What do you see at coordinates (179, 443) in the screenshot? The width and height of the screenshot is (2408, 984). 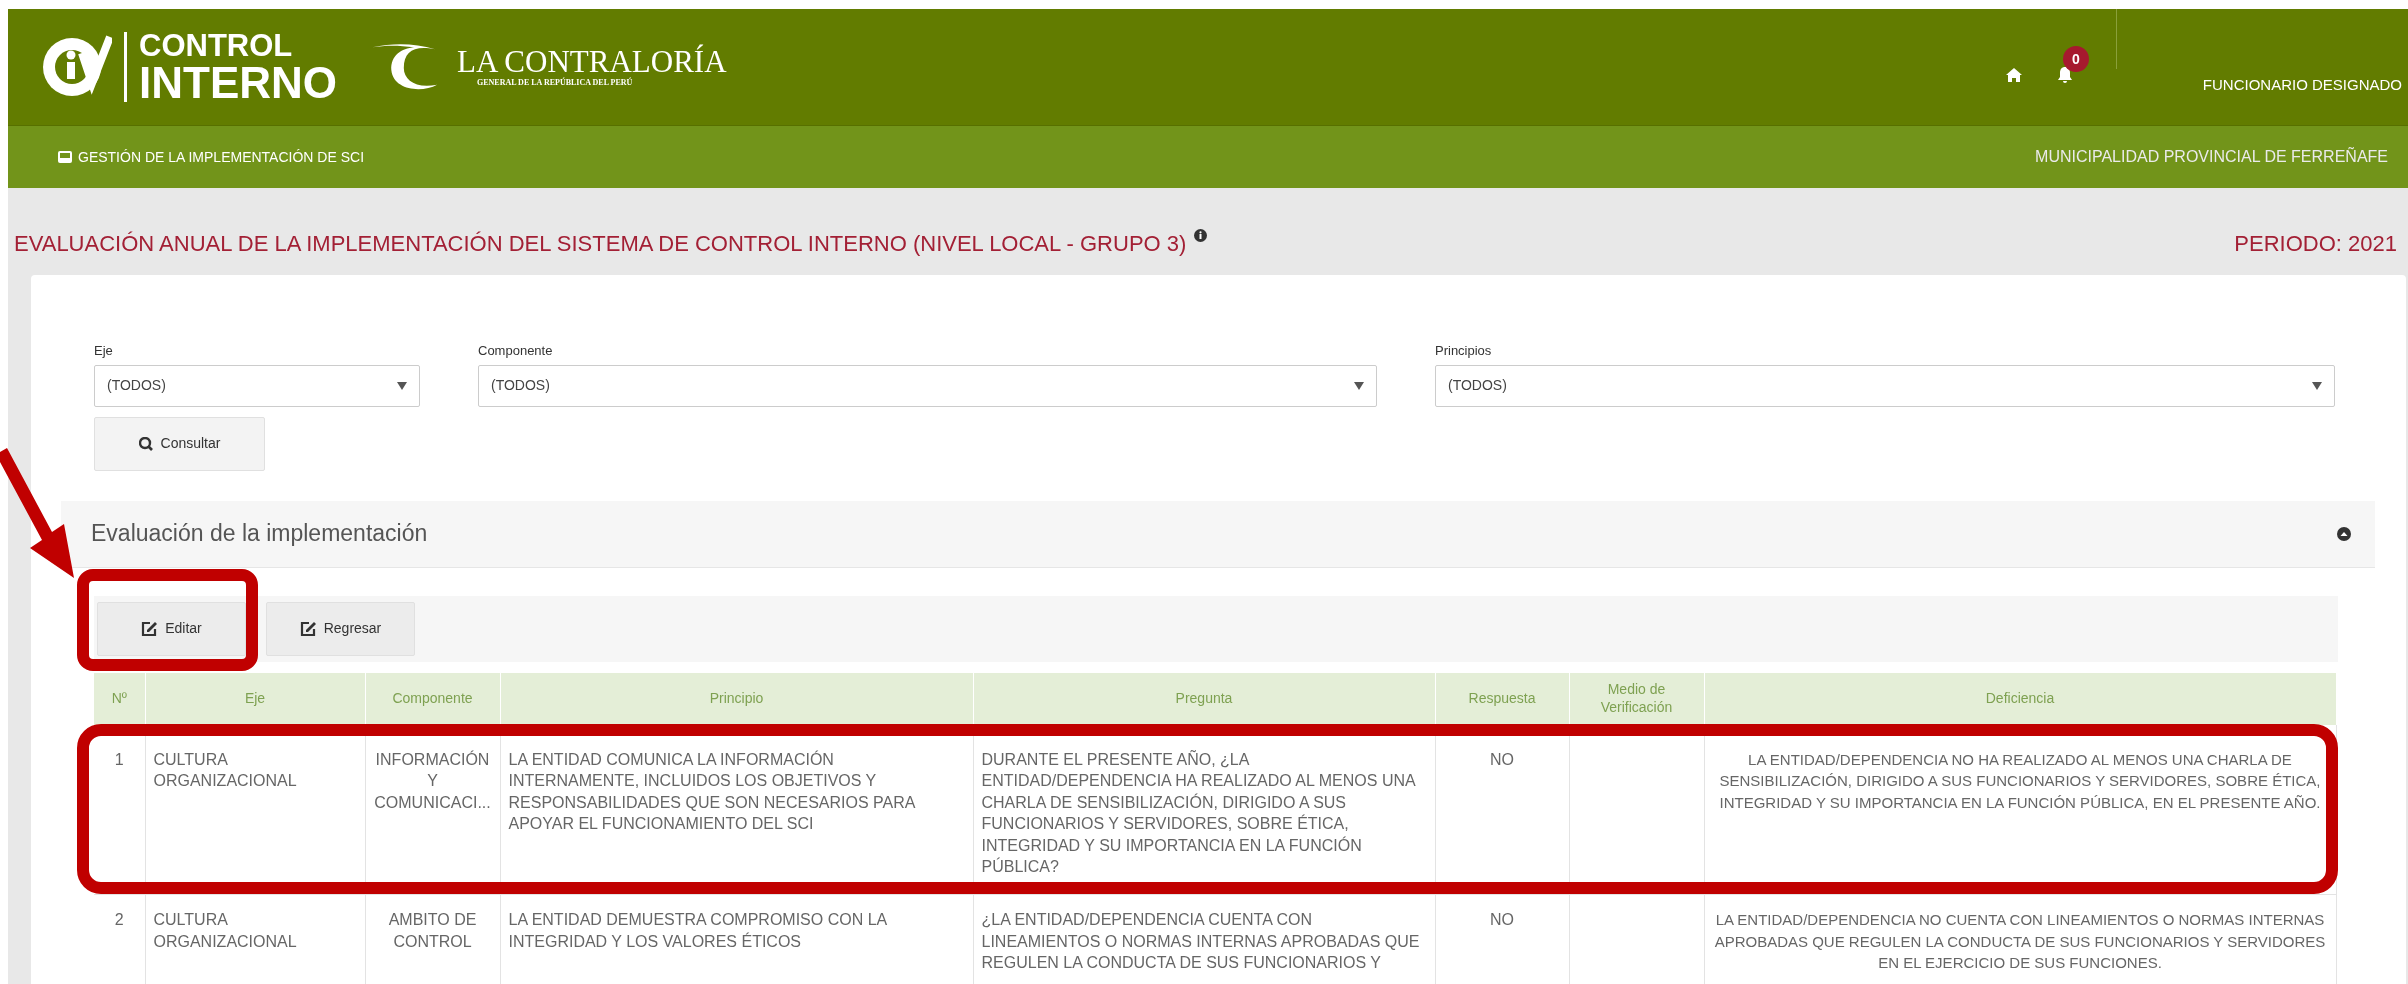 I see `consult-button: Consultar` at bounding box center [179, 443].